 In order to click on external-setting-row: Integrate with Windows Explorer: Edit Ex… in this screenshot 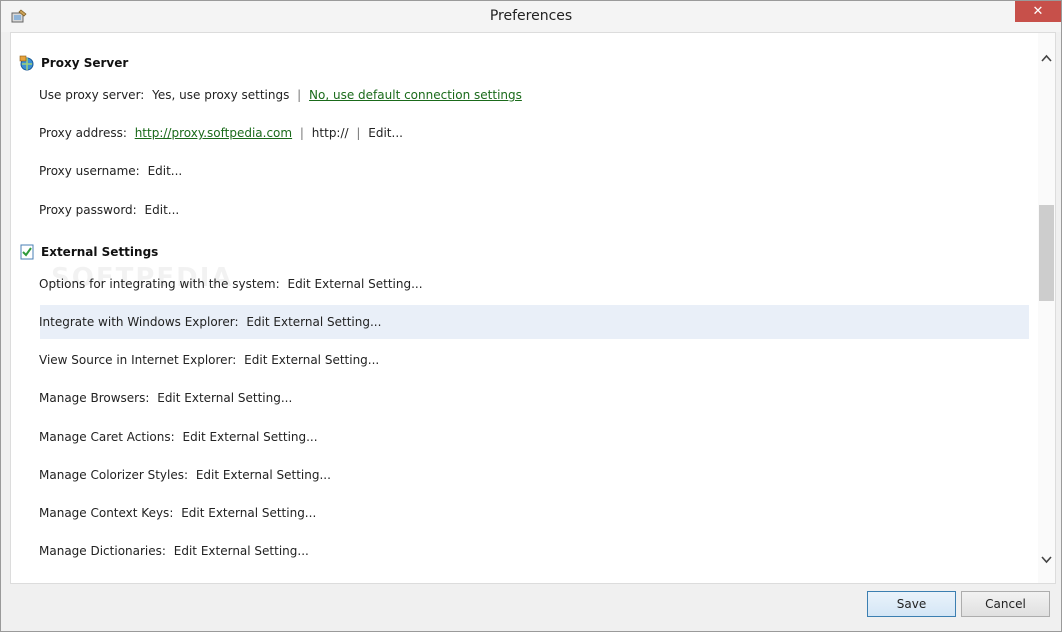, I will do `click(210, 322)`.